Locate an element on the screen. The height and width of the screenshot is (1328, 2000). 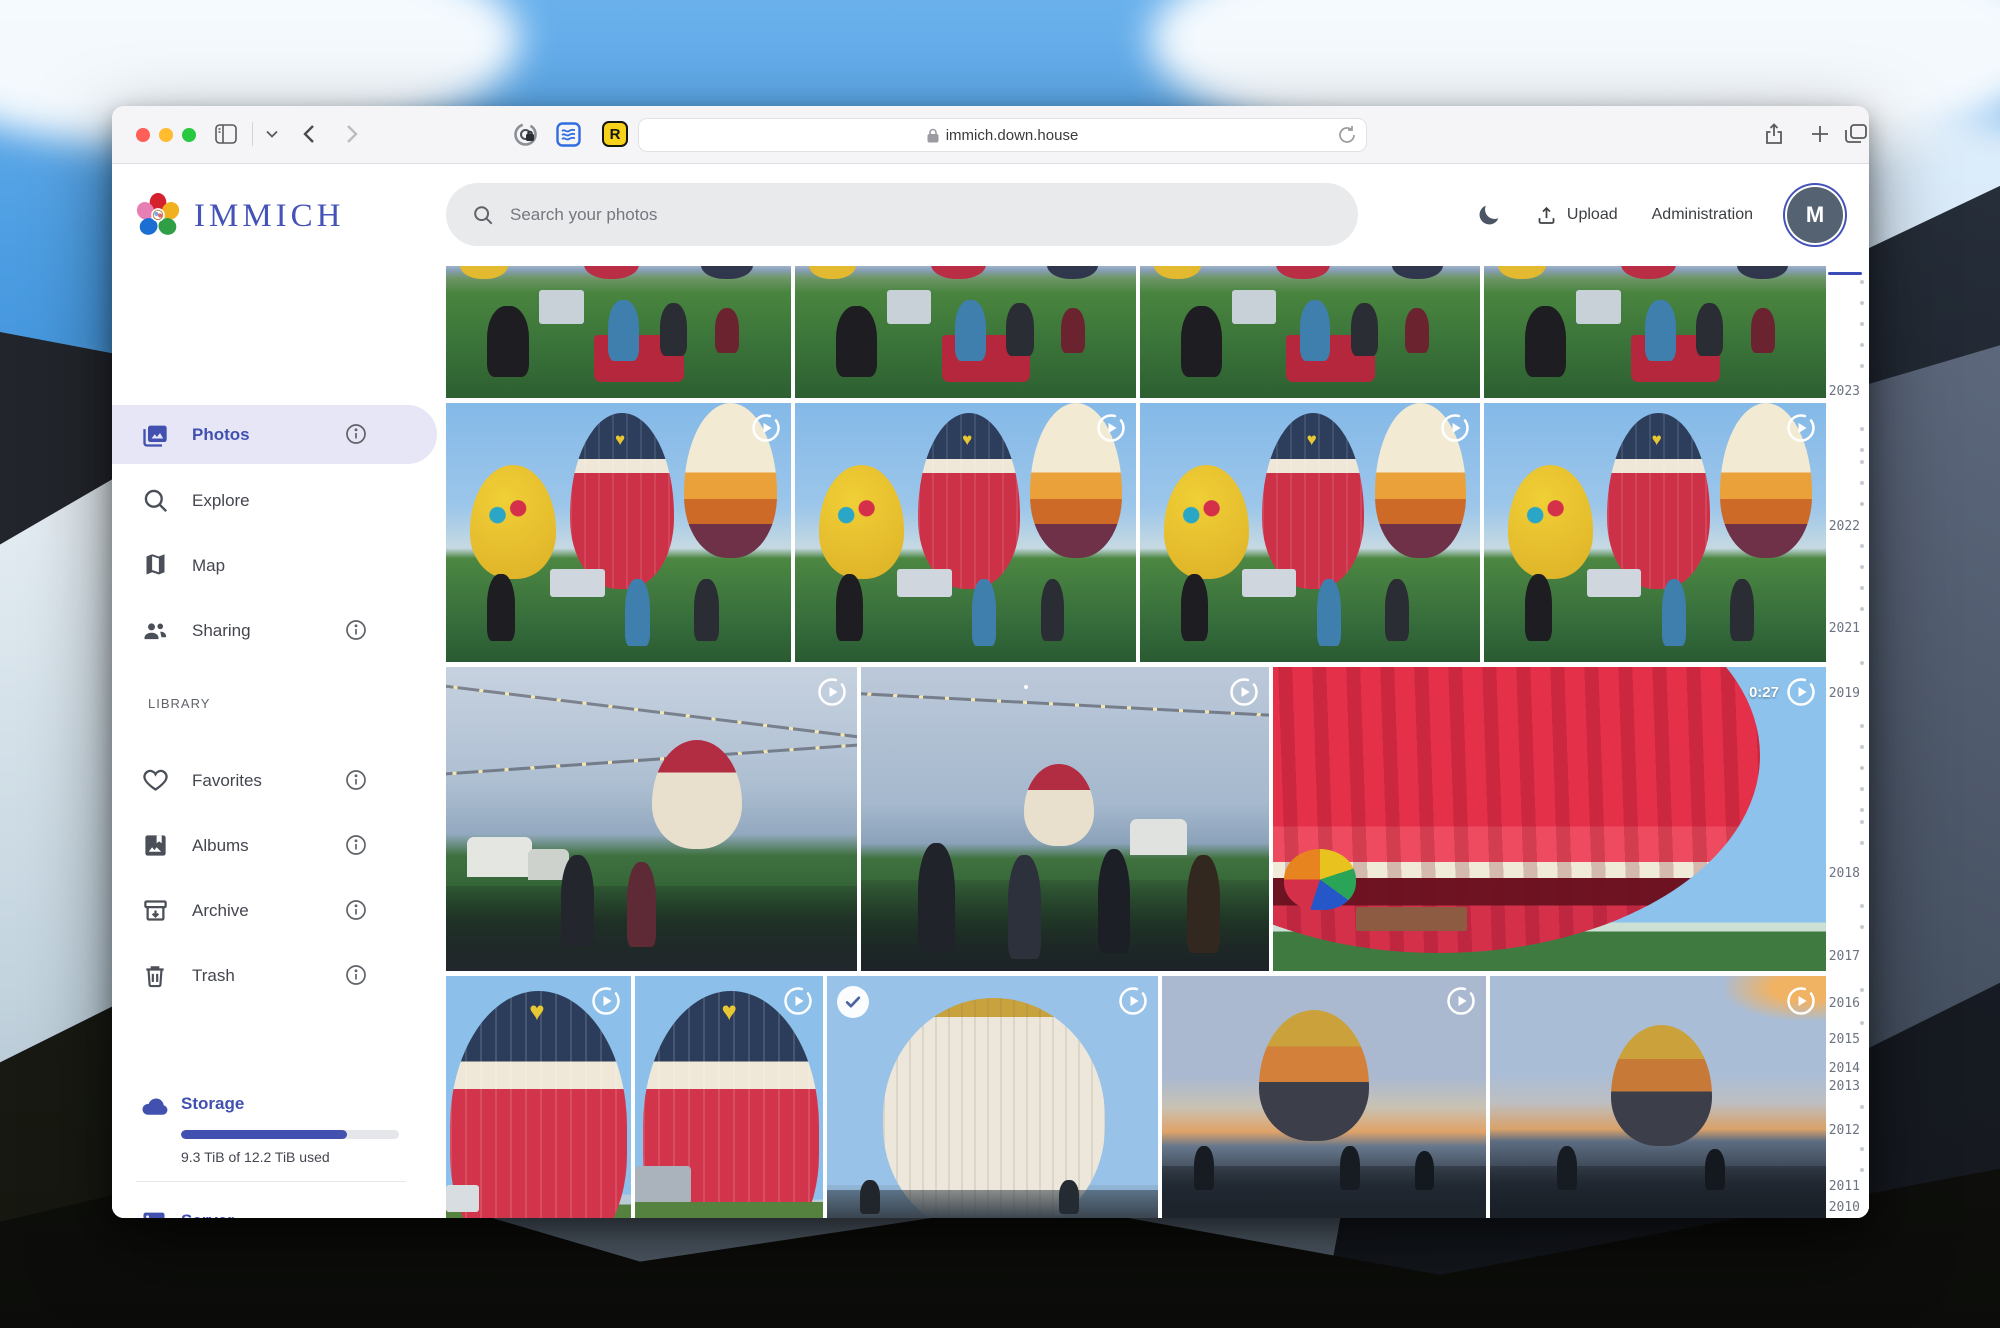
photo-r4c3 is located at coordinates (992, 1097).